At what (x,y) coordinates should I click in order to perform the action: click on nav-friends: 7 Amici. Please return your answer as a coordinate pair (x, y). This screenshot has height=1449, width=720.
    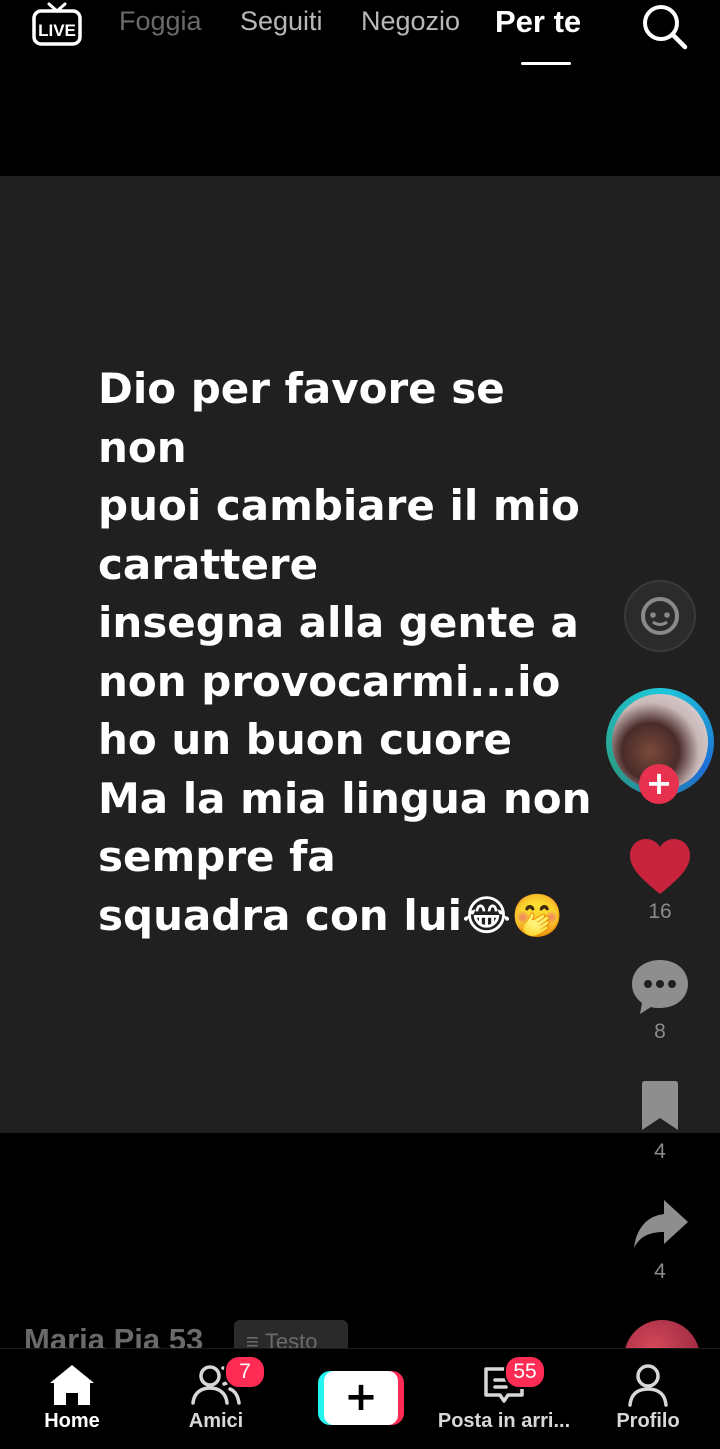
    Looking at the image, I should click on (216, 1399).